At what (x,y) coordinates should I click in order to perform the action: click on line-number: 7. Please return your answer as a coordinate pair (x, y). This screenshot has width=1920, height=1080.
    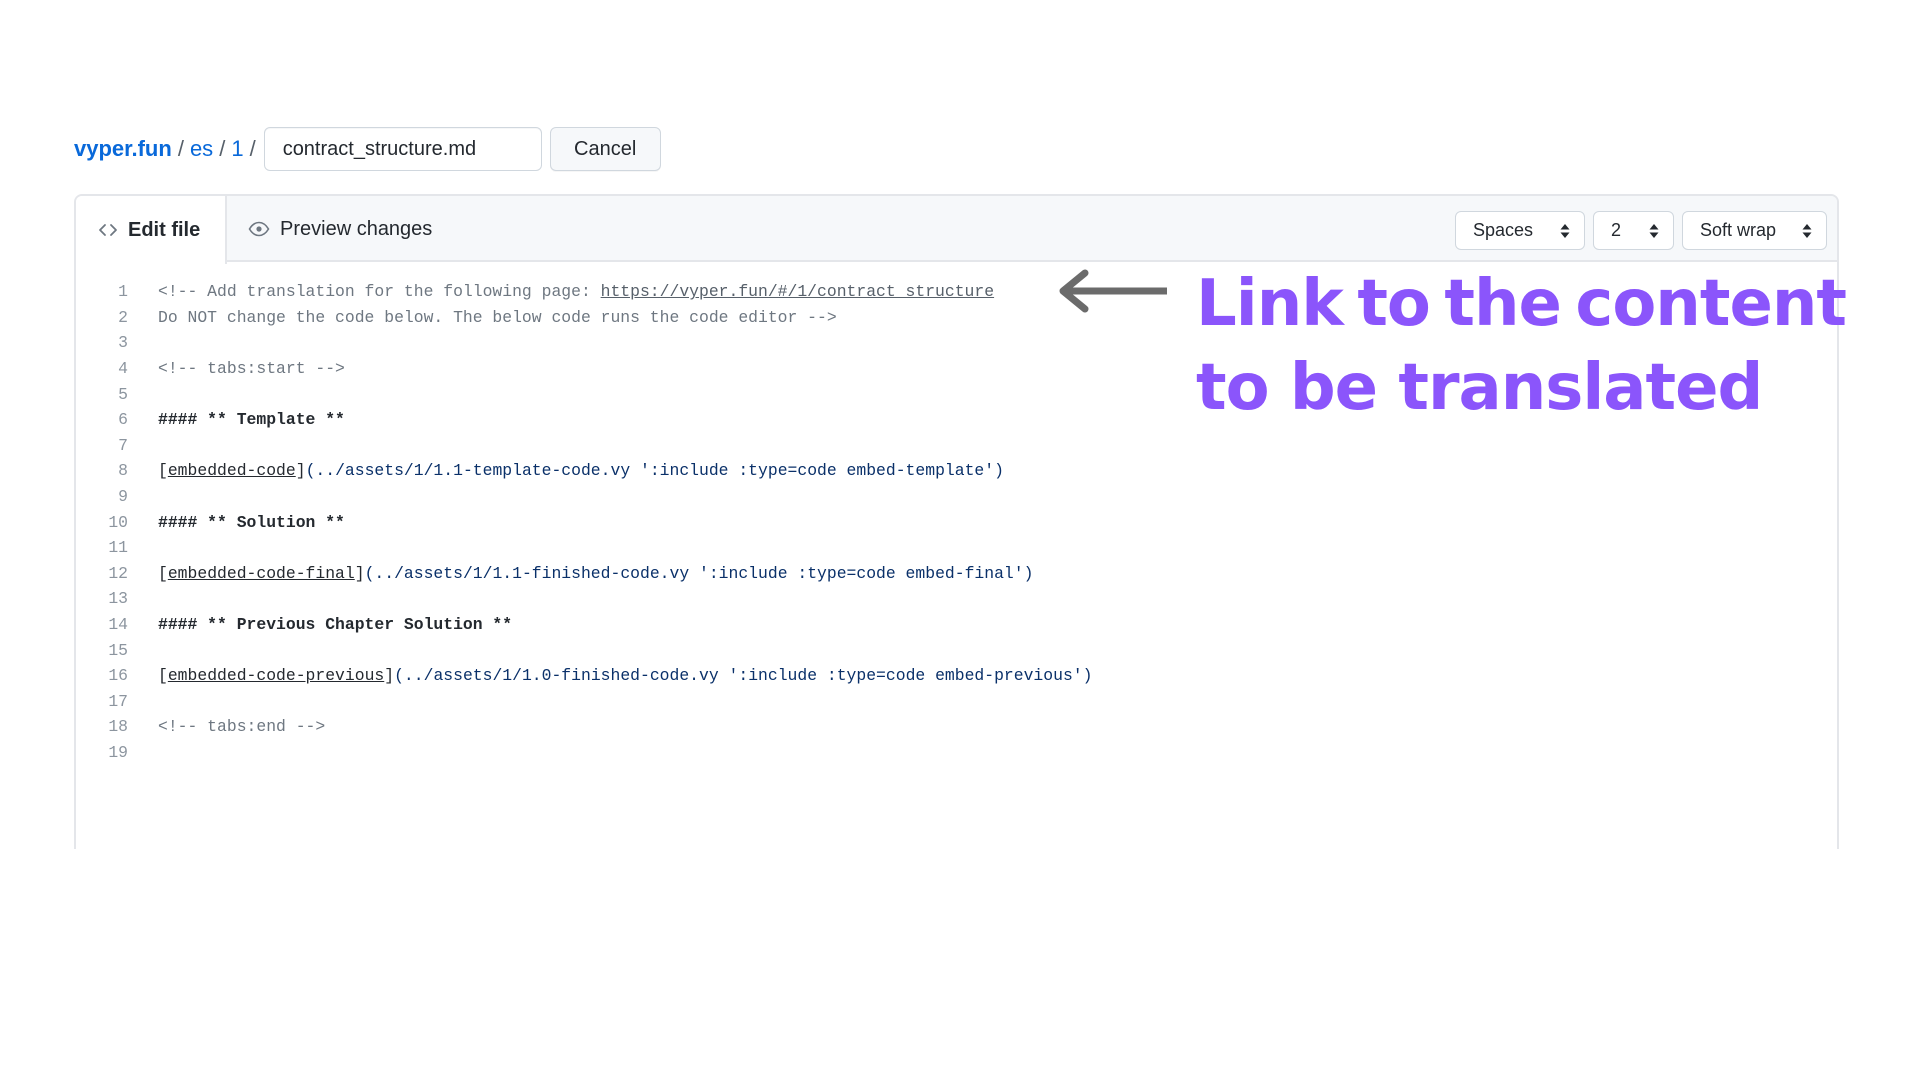
    Looking at the image, I should click on (123, 445).